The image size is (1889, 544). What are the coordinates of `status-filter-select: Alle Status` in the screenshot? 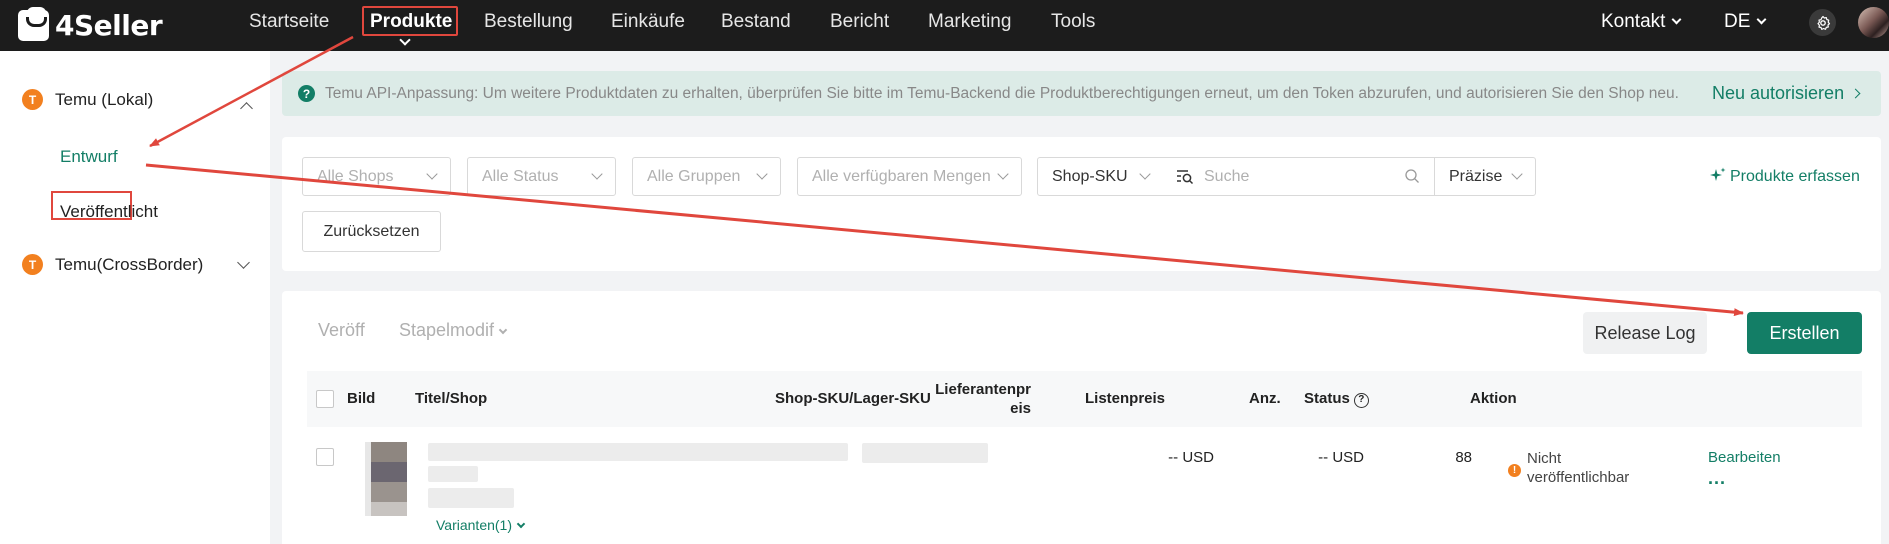 It's located at (541, 176).